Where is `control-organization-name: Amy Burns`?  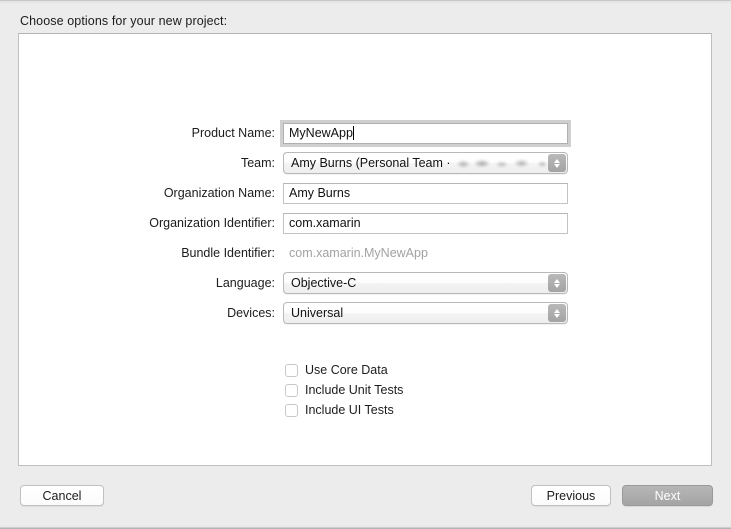
control-organization-name: Amy Burns is located at coordinates (498, 193).